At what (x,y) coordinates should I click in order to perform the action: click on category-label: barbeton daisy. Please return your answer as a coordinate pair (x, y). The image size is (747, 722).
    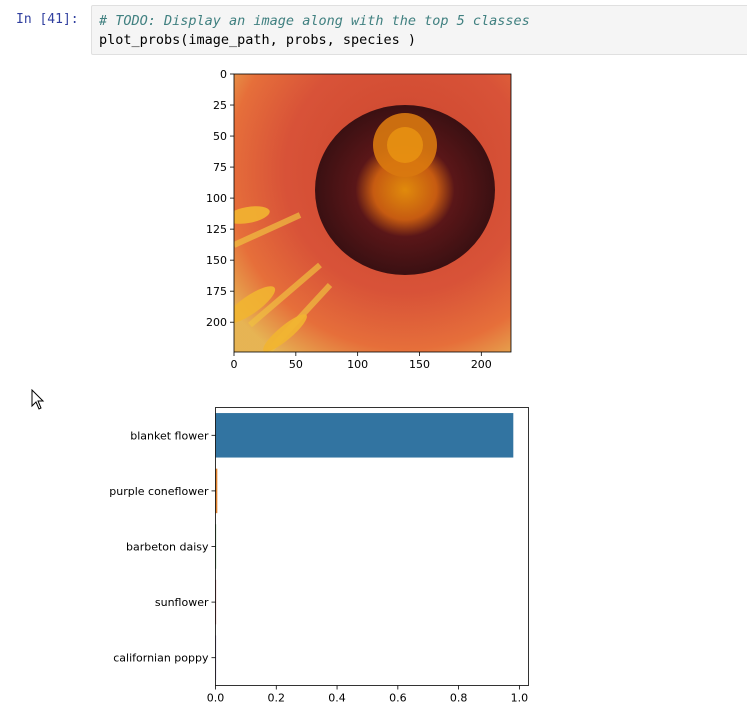
    Looking at the image, I should click on (167, 547).